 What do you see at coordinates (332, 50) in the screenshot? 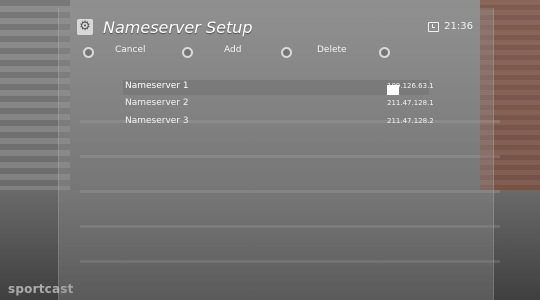
I see `delete-button: Delete` at bounding box center [332, 50].